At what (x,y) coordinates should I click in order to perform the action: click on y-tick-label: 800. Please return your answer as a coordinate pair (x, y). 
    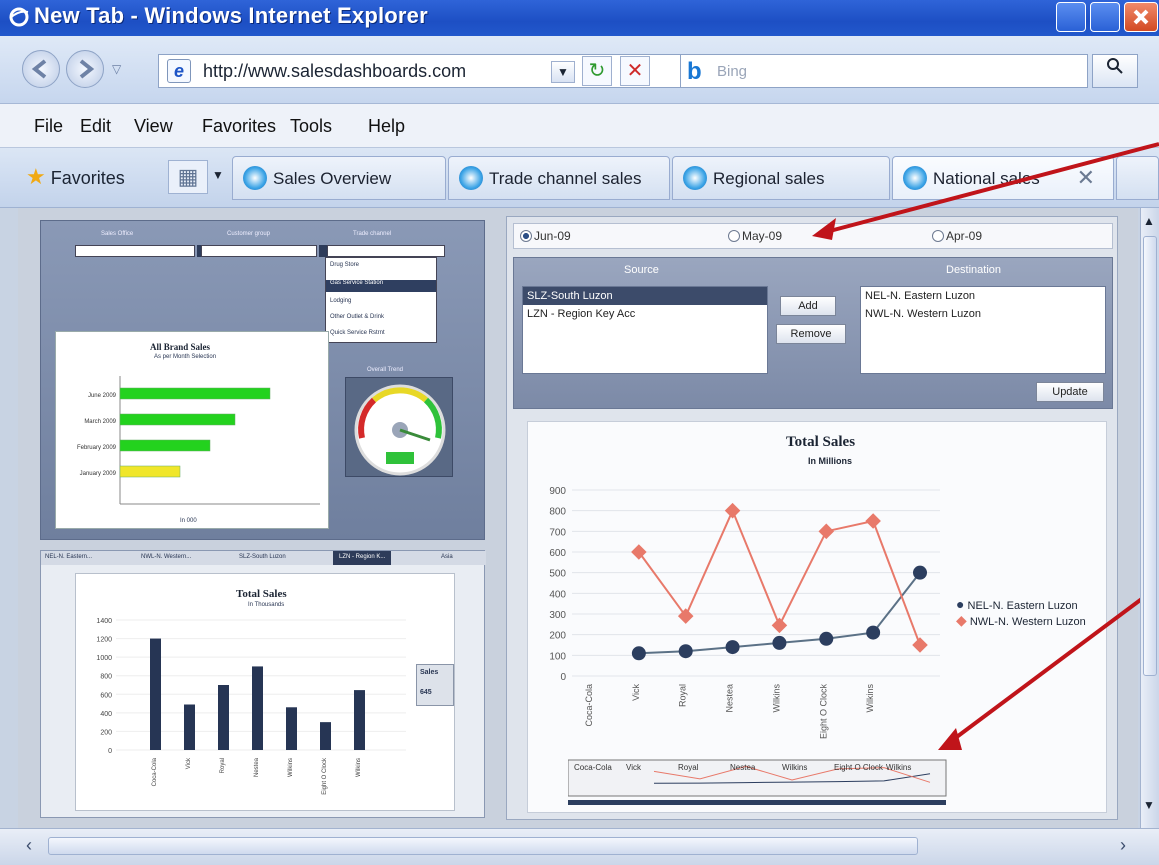
    Looking at the image, I should click on (106, 677).